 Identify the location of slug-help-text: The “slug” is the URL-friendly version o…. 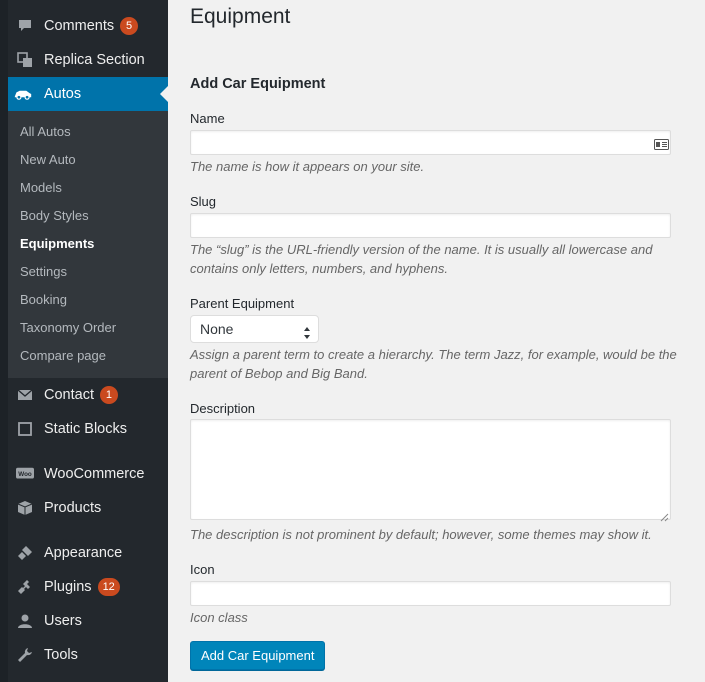
(421, 259).